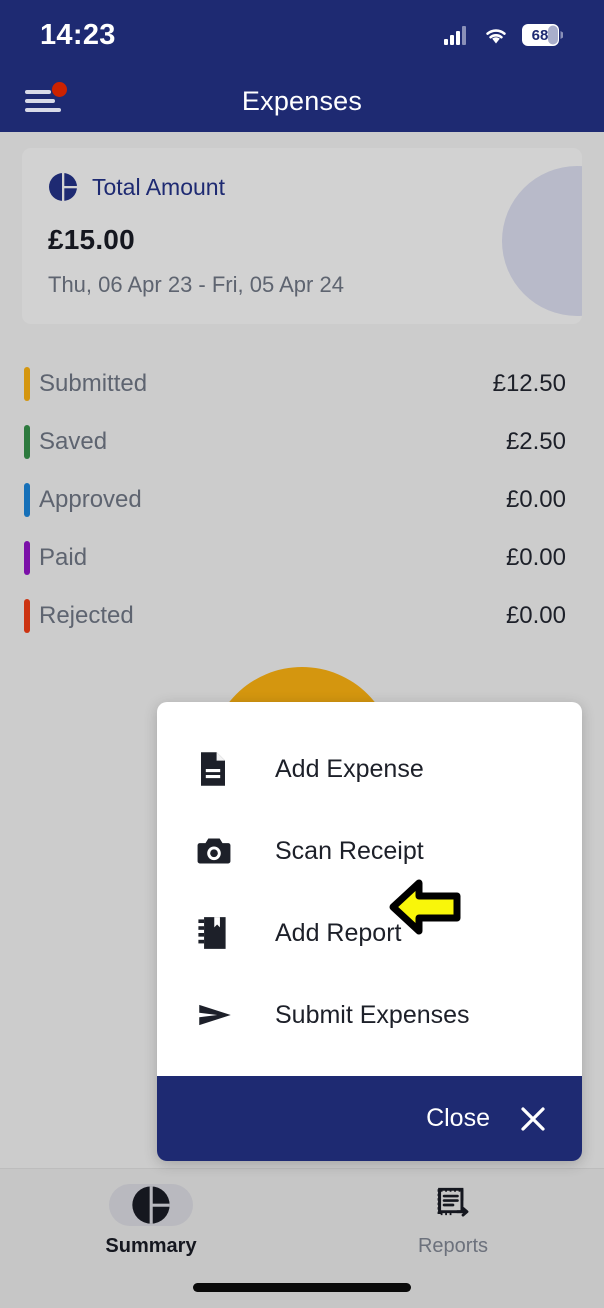  What do you see at coordinates (59, 89) in the screenshot?
I see `notification-badge` at bounding box center [59, 89].